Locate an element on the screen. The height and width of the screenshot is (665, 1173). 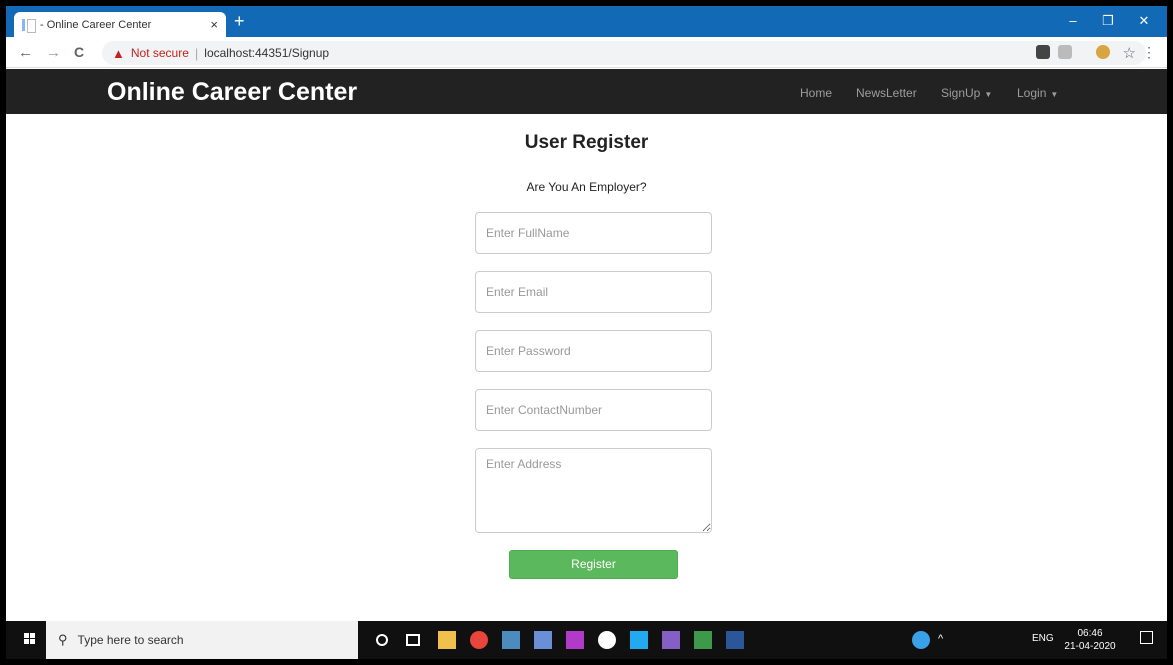
password-input is located at coordinates (593, 351).